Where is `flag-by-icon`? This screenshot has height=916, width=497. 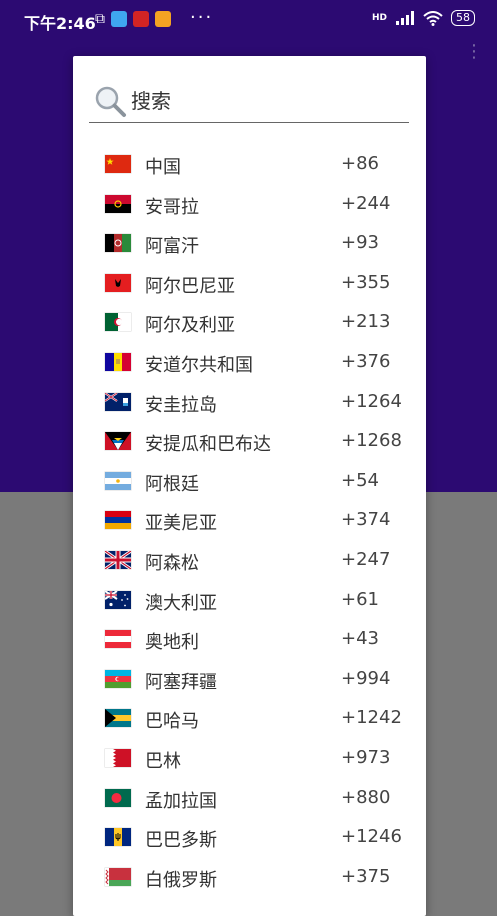 flag-by-icon is located at coordinates (118, 876).